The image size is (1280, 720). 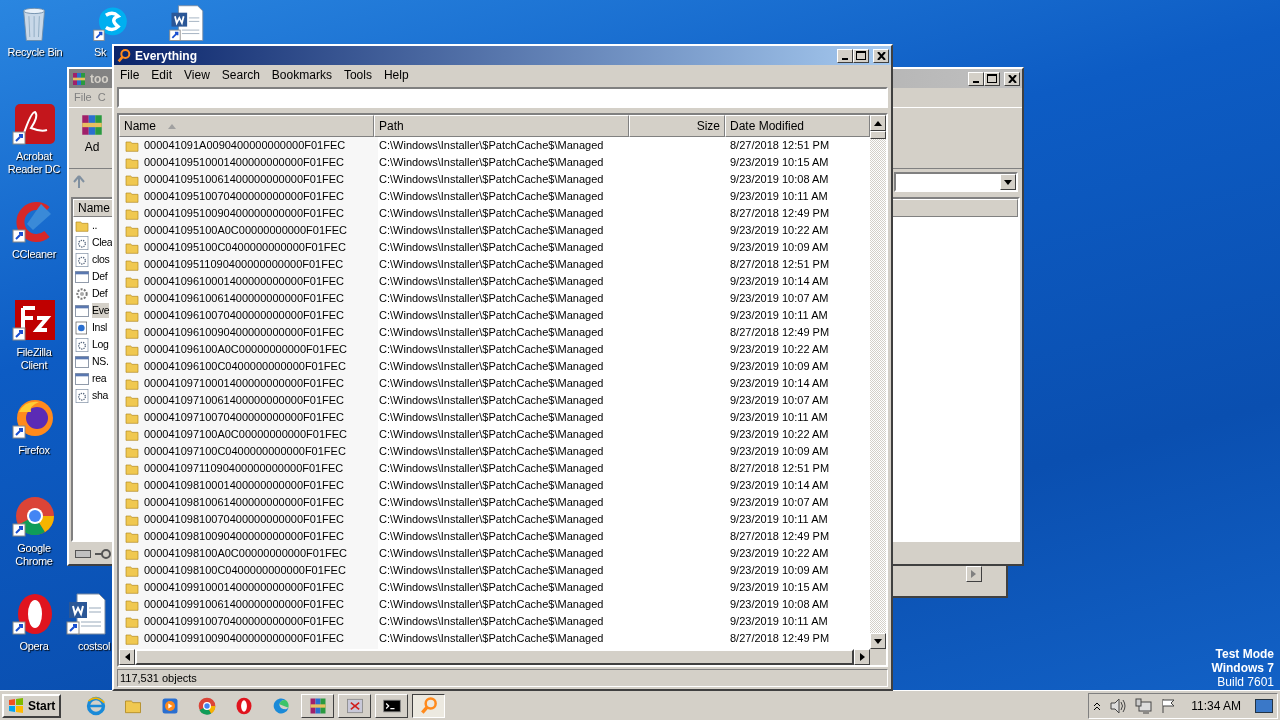 I want to click on table-cell-text: 000041091A0090400000000000F01FEC, so click(x=245, y=146).